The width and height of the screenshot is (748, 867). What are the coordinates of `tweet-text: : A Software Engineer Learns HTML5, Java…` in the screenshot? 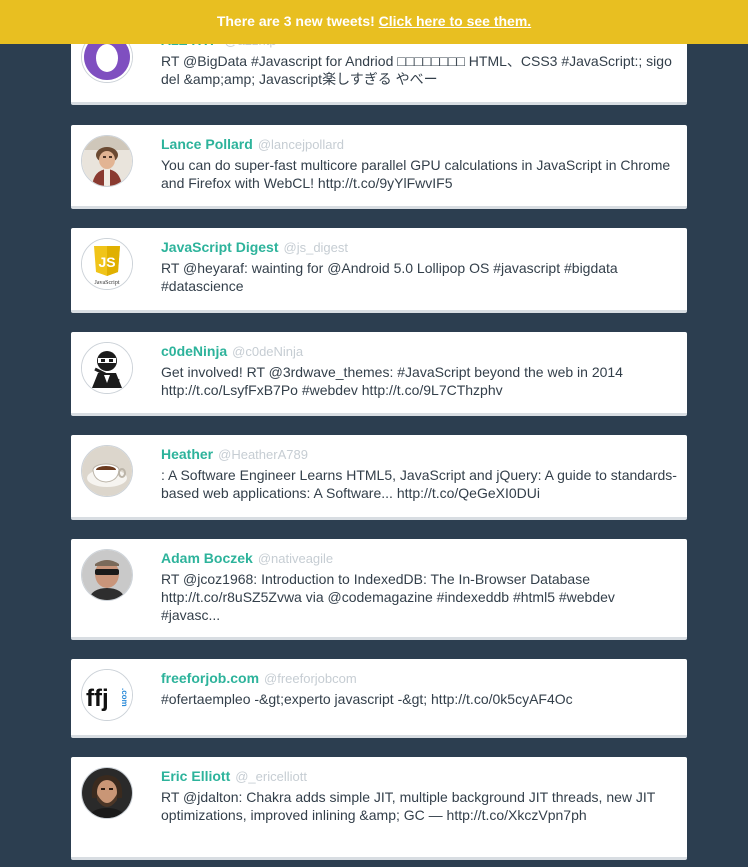 It's located at (419, 484).